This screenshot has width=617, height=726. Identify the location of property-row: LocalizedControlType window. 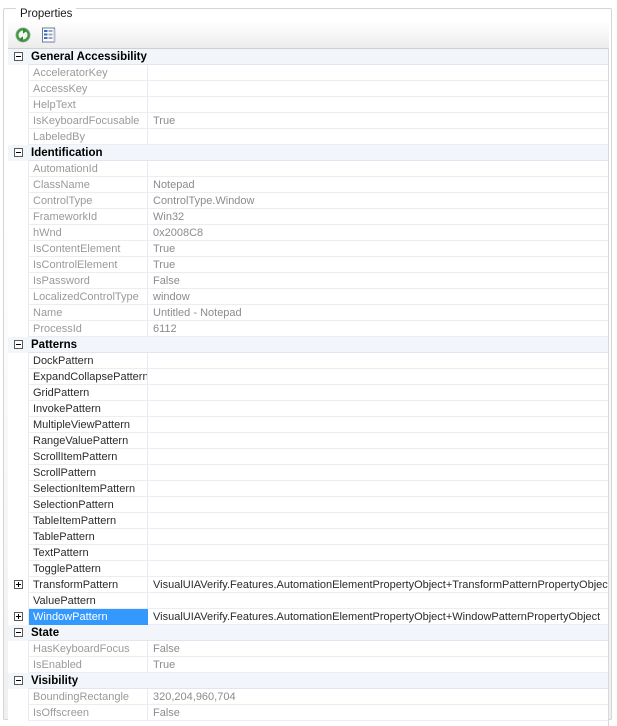
(308, 296).